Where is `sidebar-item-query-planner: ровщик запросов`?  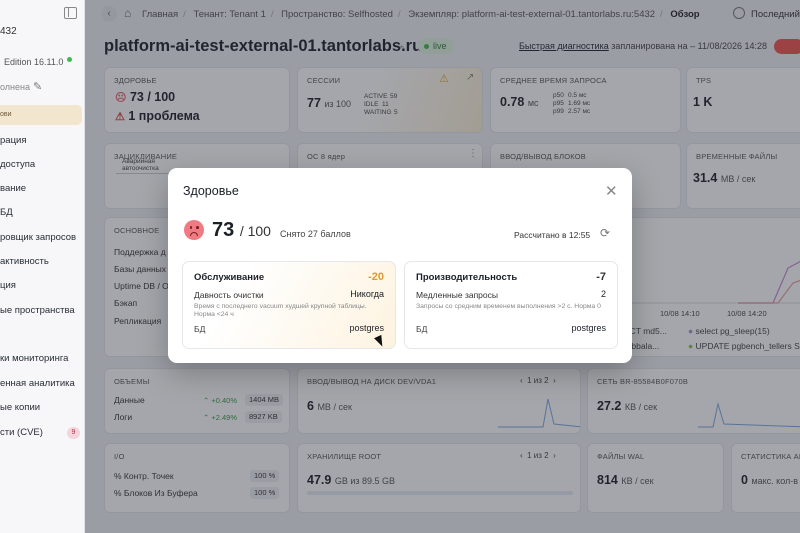 sidebar-item-query-planner: ровщик запросов is located at coordinates (38, 237).